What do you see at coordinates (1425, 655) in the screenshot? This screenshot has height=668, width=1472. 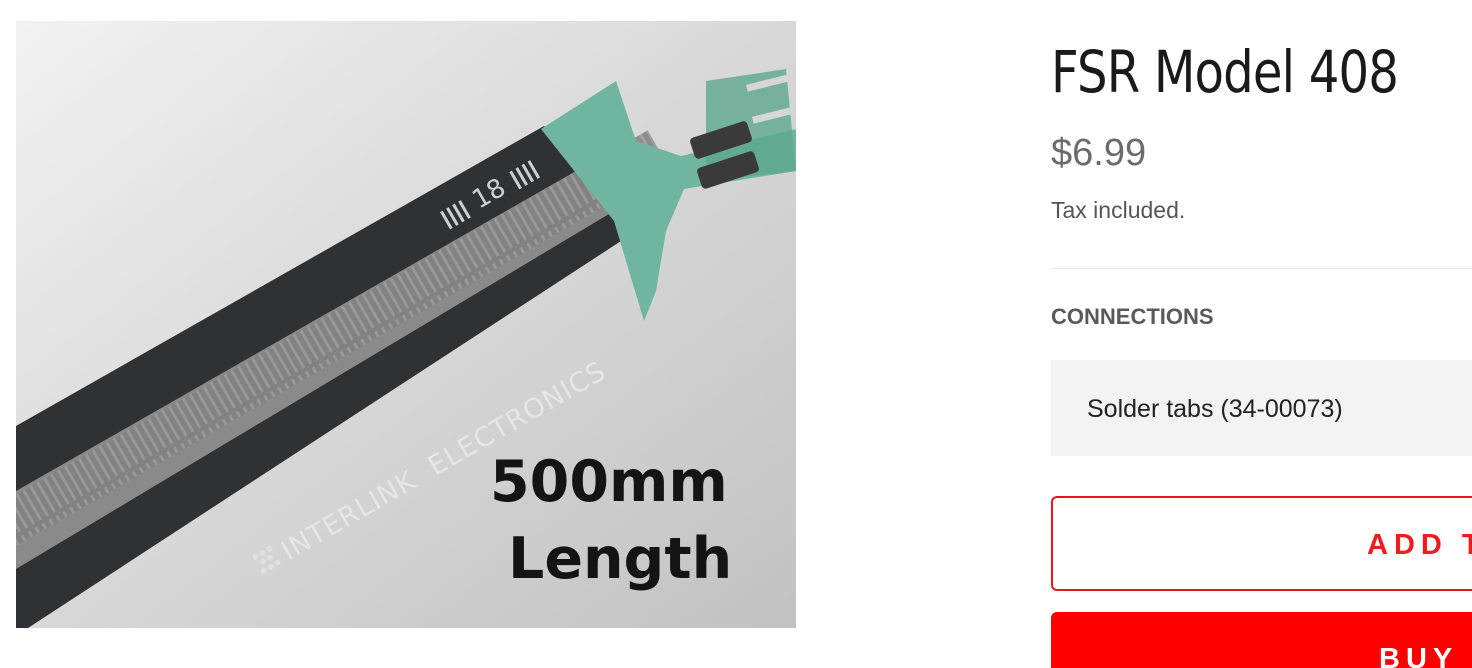 I see `buy-now-label: BUY I` at bounding box center [1425, 655].